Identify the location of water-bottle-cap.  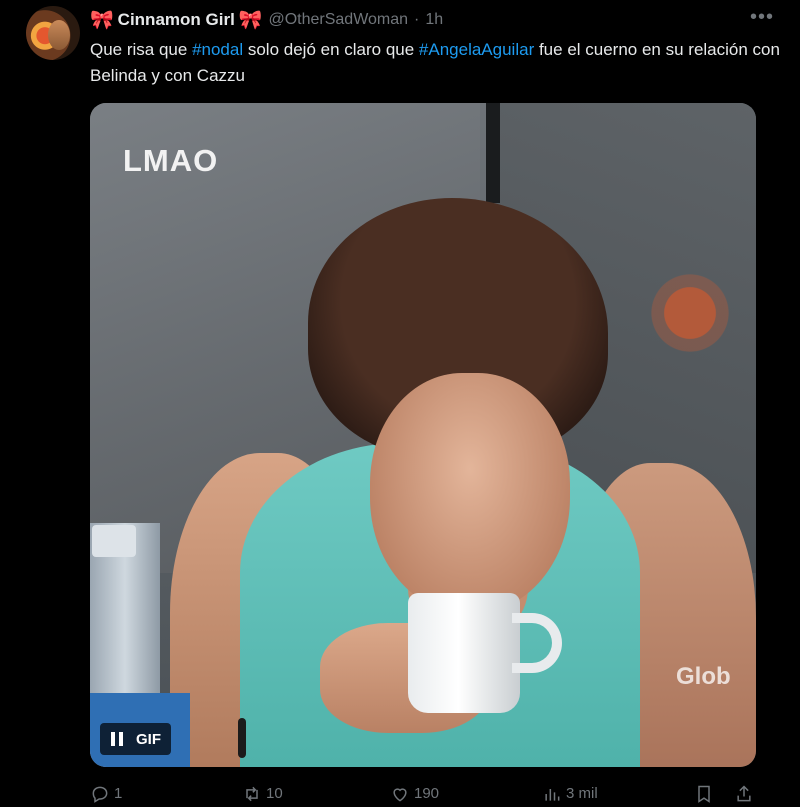
(114, 541).